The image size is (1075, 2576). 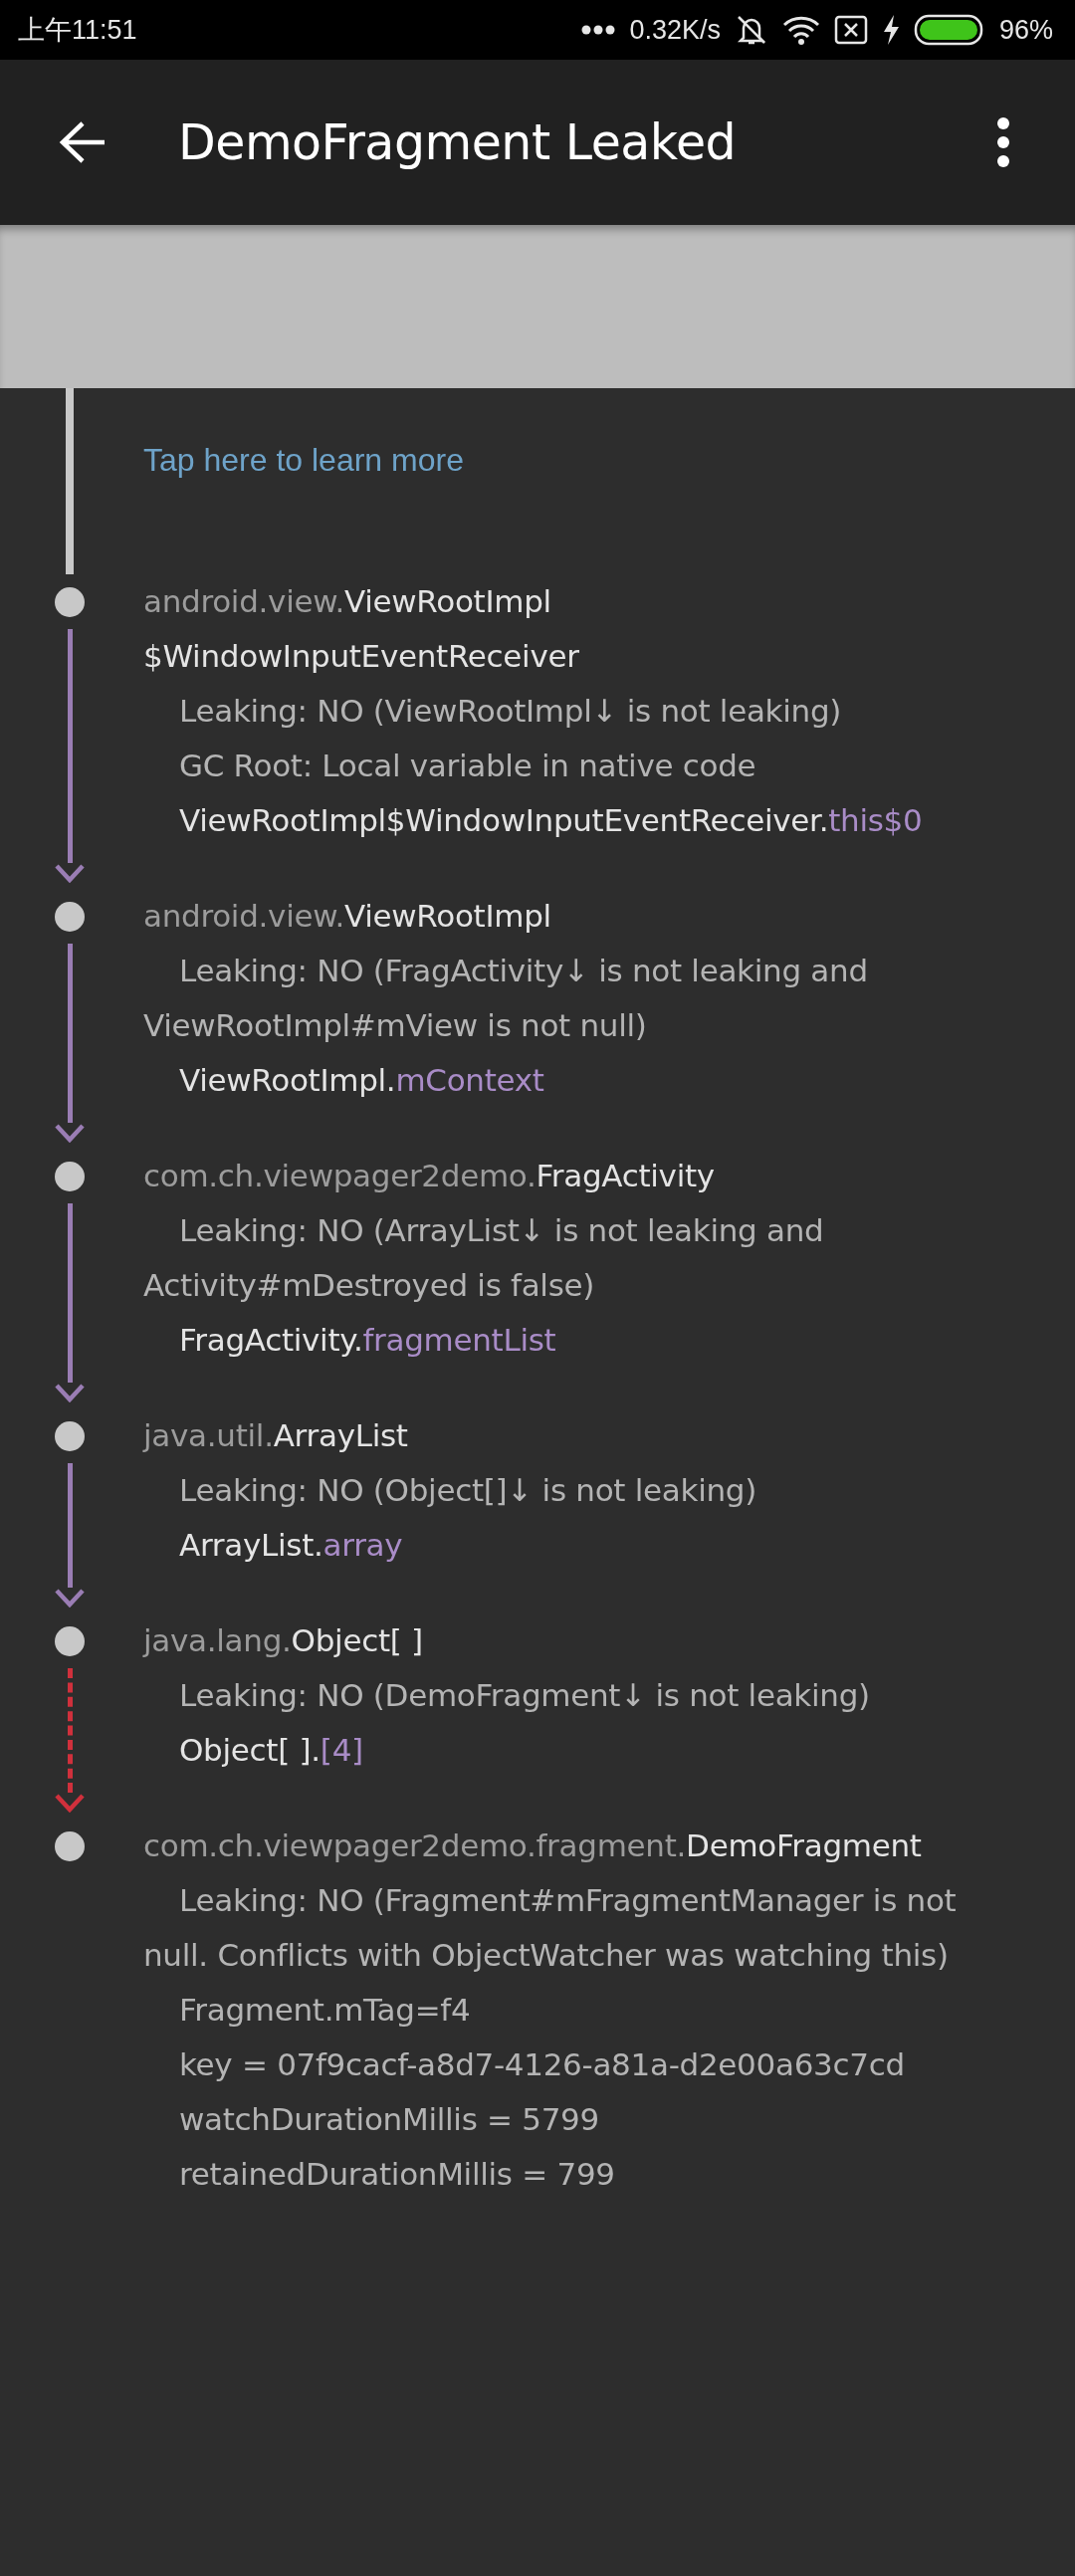 What do you see at coordinates (506, 998) in the screenshot?
I see `leak-detail: Leaking: NO (FragActivity↓ is not leaking and ViewRootImpl#mView is not null)` at bounding box center [506, 998].